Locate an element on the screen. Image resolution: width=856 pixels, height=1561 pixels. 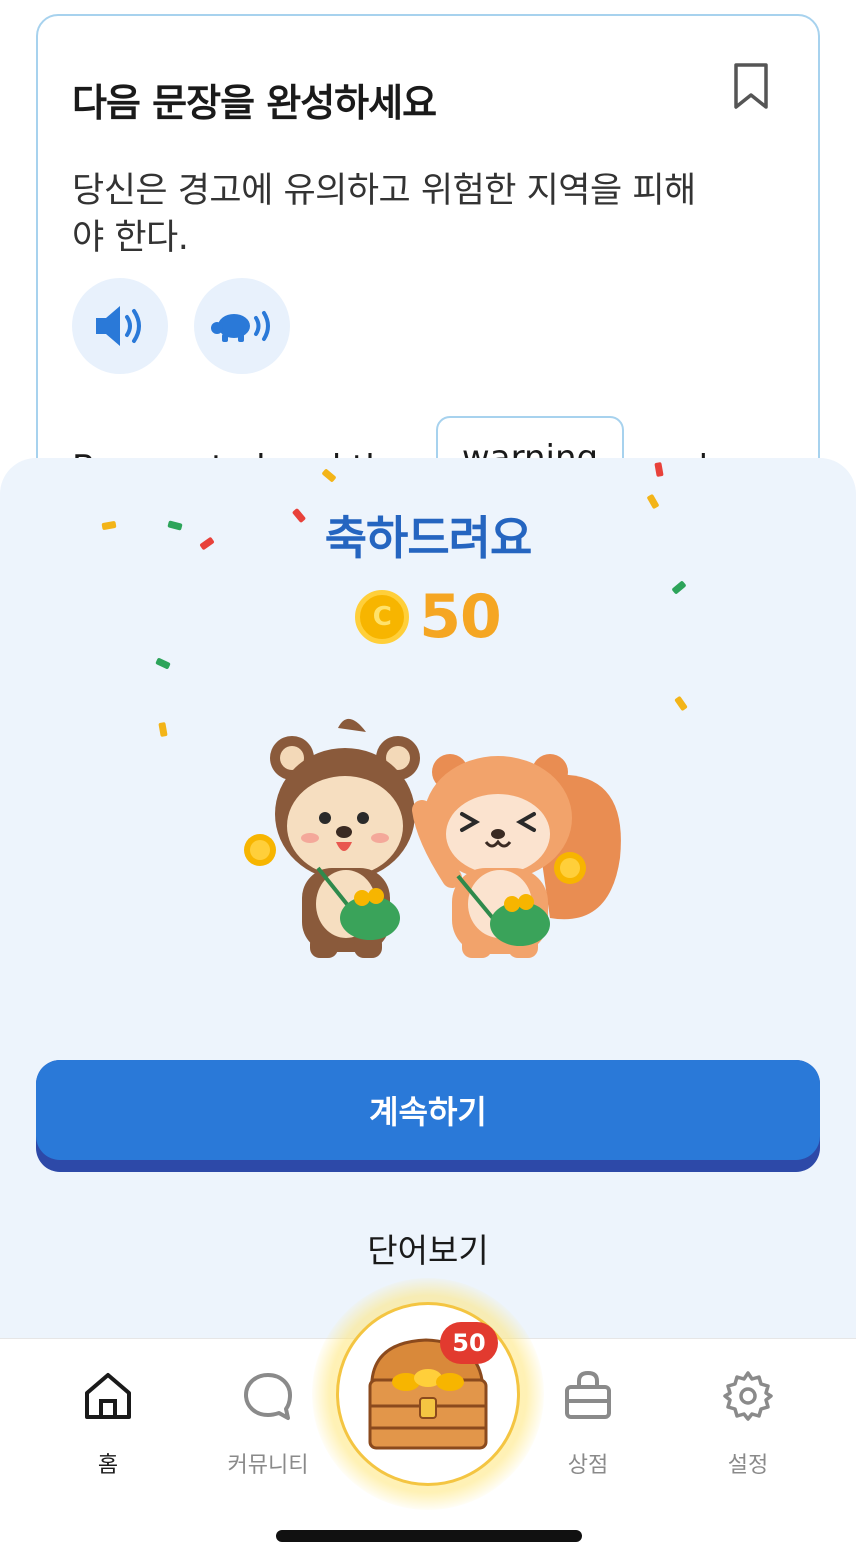
chat-icon is located at coordinates (268, 1396).